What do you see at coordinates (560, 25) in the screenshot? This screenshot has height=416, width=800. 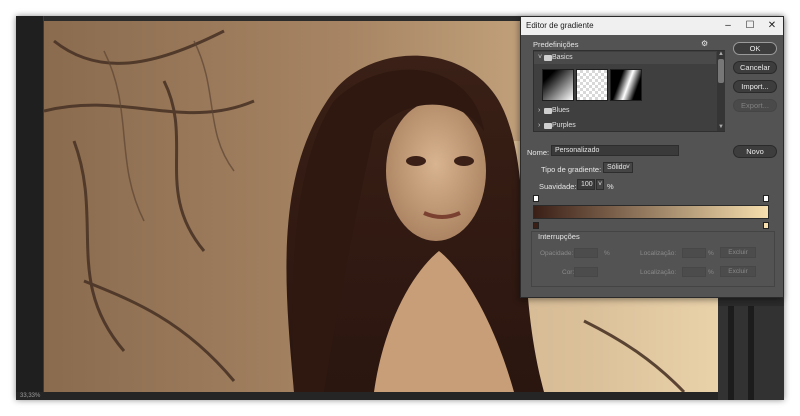 I see `dialog-title: Editor de gradiente` at bounding box center [560, 25].